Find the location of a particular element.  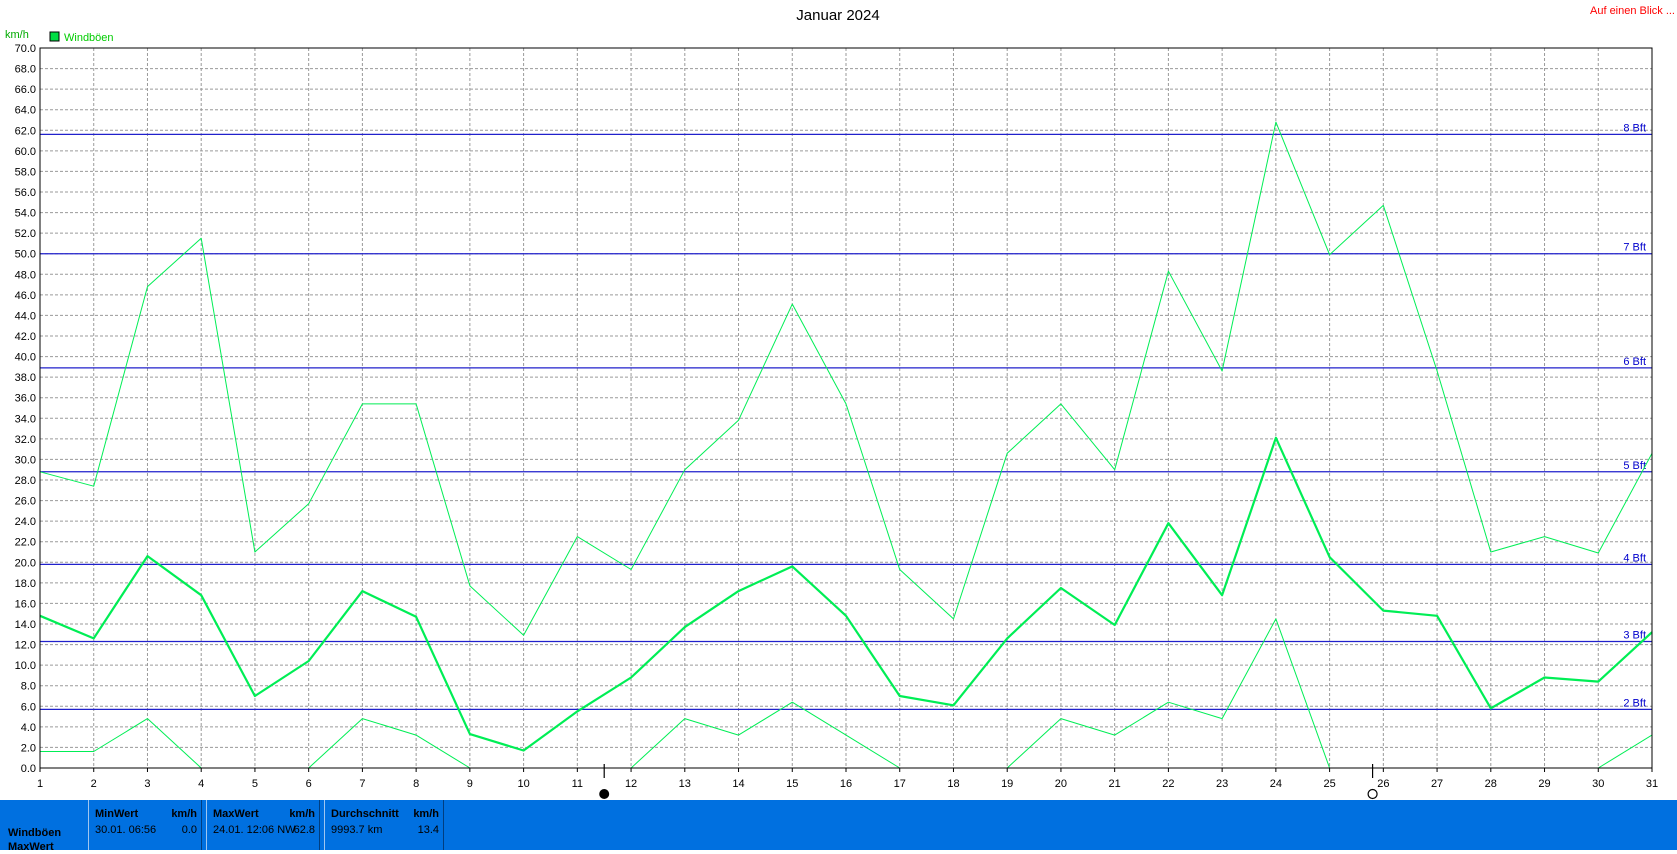

avg-header: Durchschnitt is located at coordinates (365, 814).